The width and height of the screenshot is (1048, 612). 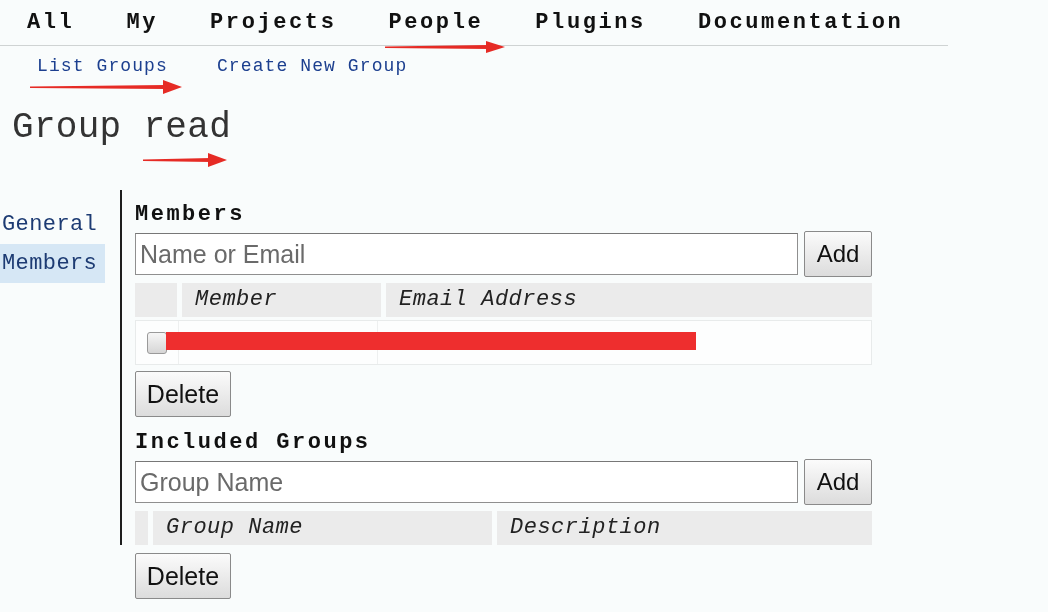 I want to click on nav-link: Documentation, so click(x=800, y=22).